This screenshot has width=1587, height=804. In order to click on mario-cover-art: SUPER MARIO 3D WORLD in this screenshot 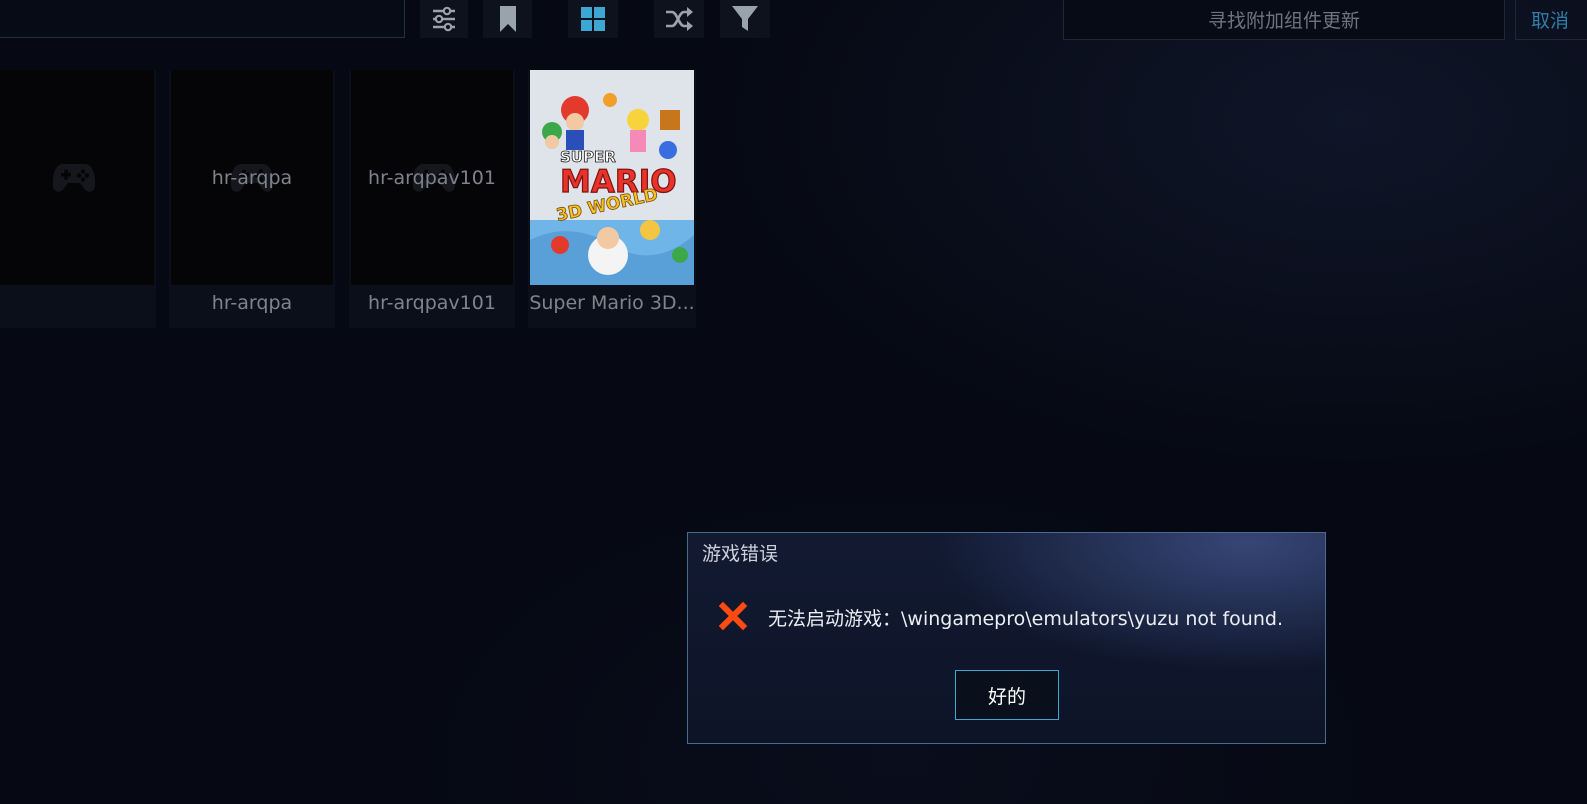, I will do `click(612, 177)`.